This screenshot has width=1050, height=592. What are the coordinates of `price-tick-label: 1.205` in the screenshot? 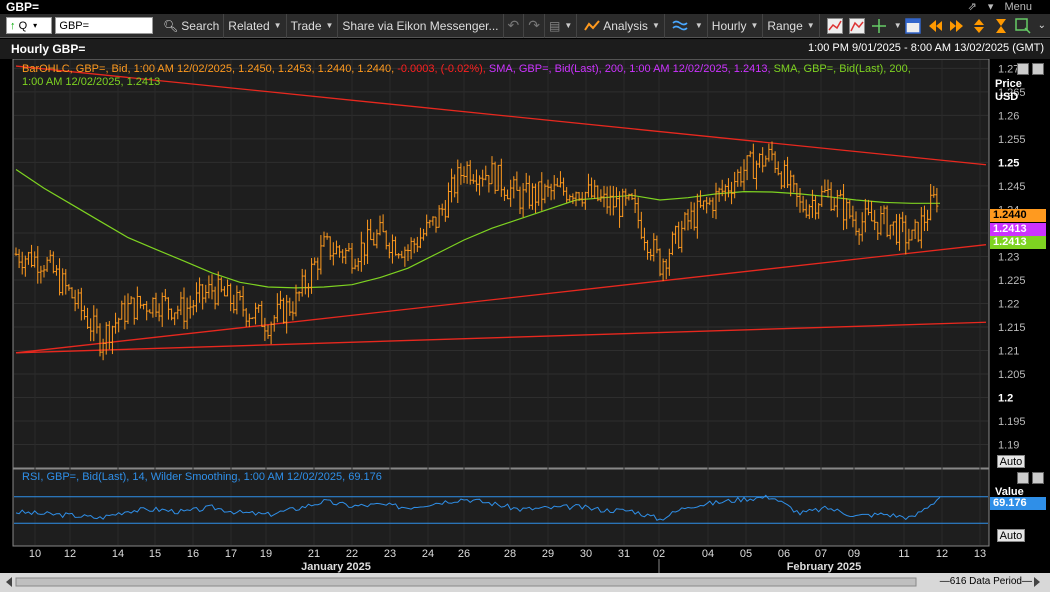 It's located at (1012, 375).